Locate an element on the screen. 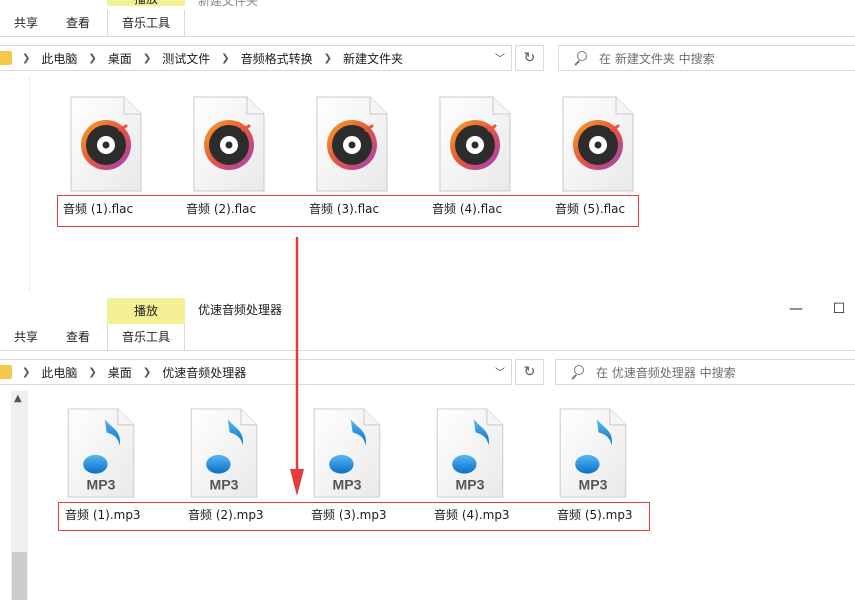 This screenshot has height=600, width=855. address-bar: ❯ 此电脑 ❯ 桌面 ❯ 测试文件 ❯ 音频格式转换 ❯ 新建文件夹 ﹀ is located at coordinates (256, 58).